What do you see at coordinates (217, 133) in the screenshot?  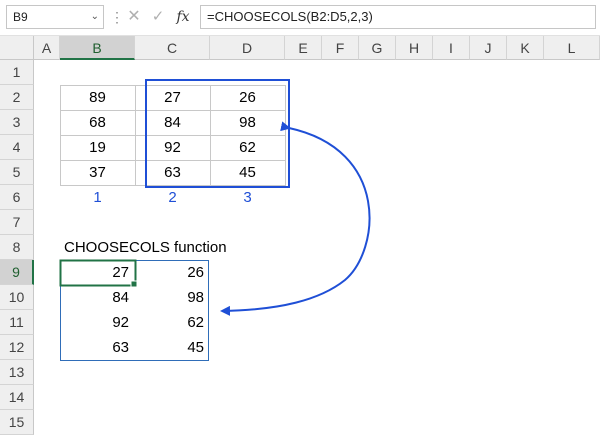 I see `highlight-box` at bounding box center [217, 133].